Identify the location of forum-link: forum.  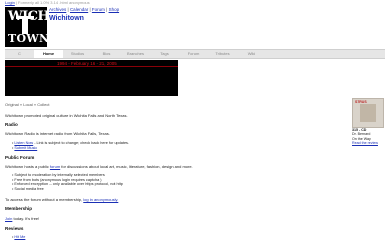
(55, 166).